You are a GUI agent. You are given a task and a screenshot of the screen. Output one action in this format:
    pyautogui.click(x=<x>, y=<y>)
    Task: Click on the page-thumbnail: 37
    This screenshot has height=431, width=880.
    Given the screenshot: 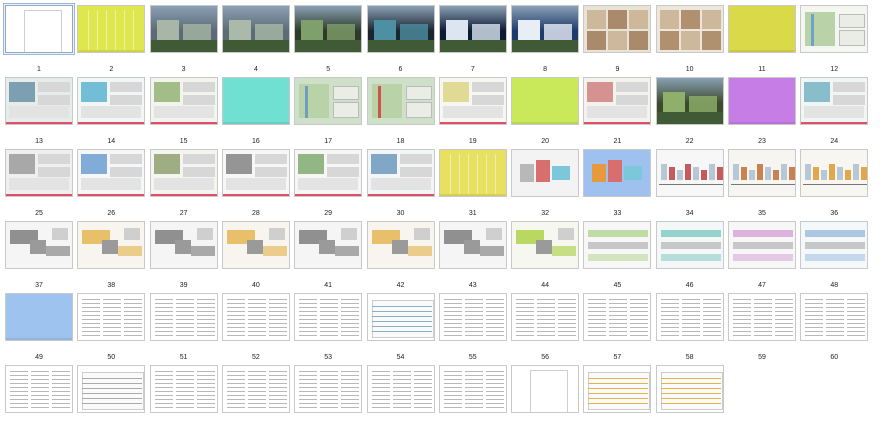 What is the action you would take?
    pyautogui.click(x=38, y=254)
    